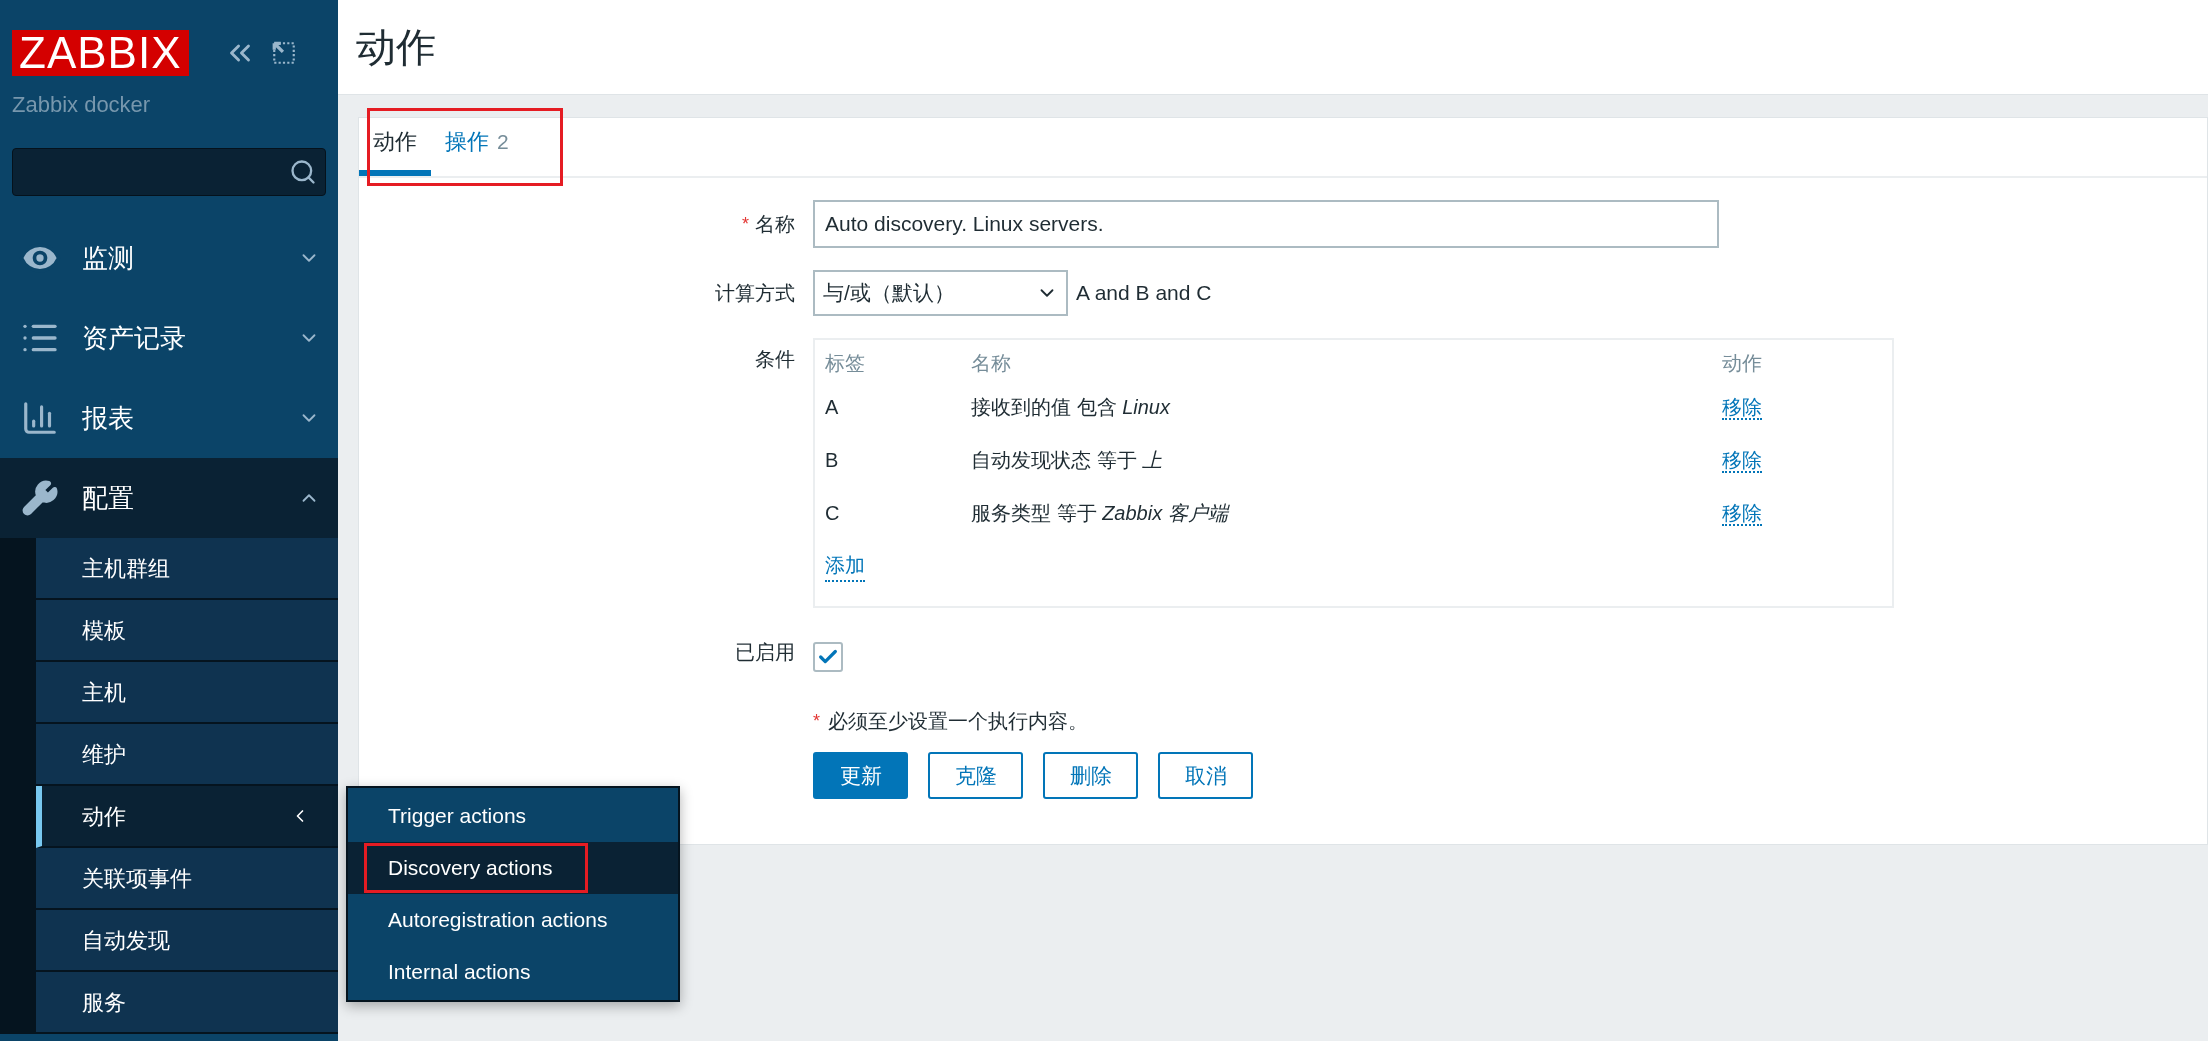  What do you see at coordinates (828, 657) in the screenshot?
I see `enabled-checkbox` at bounding box center [828, 657].